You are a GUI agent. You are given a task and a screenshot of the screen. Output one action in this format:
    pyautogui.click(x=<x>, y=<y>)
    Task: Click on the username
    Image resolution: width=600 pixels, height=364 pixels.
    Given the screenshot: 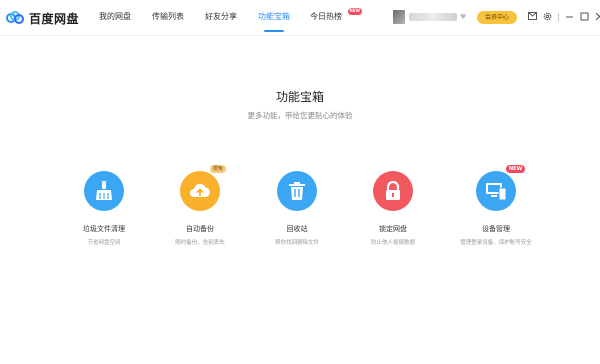 What is the action you would take?
    pyautogui.click(x=433, y=17)
    